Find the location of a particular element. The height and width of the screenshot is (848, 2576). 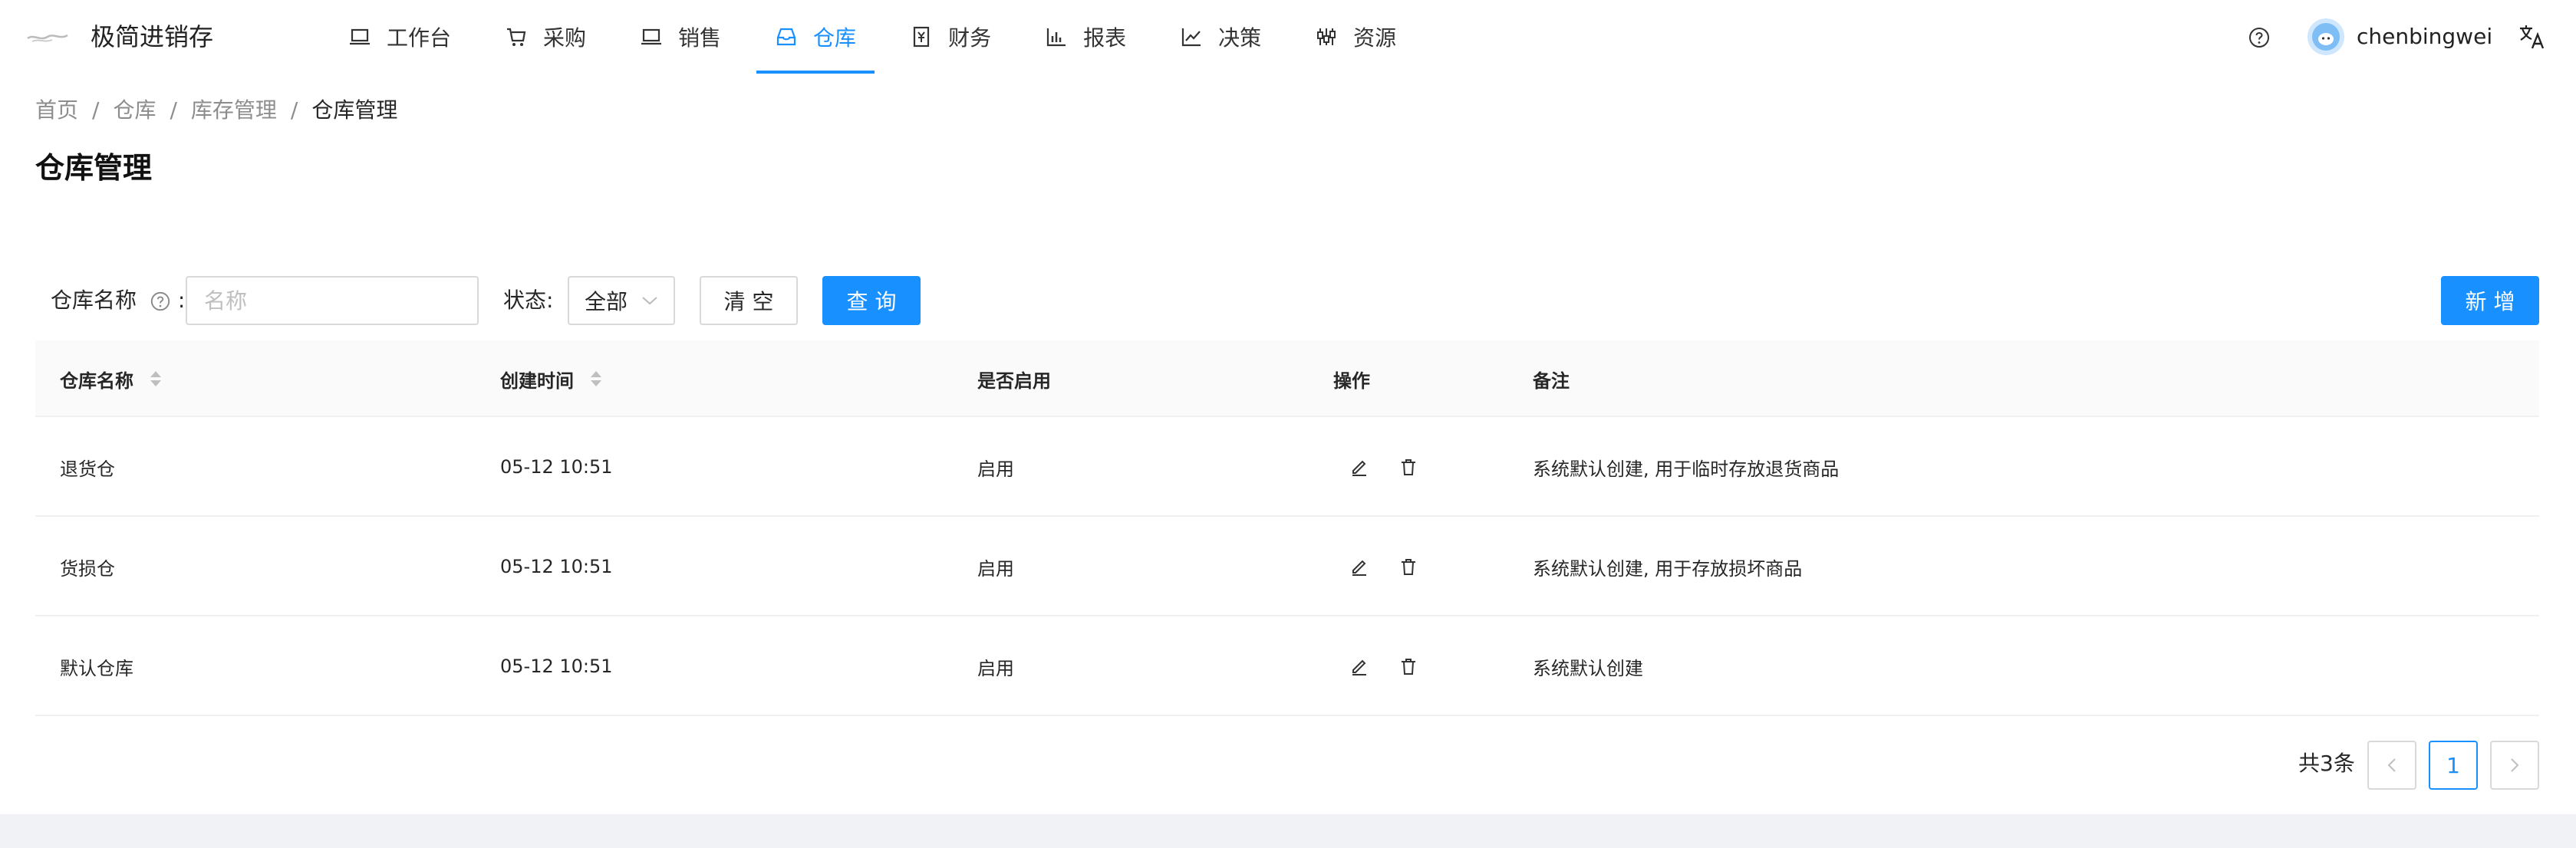

nav-item-warehouse: 仓库 is located at coordinates (815, 37).